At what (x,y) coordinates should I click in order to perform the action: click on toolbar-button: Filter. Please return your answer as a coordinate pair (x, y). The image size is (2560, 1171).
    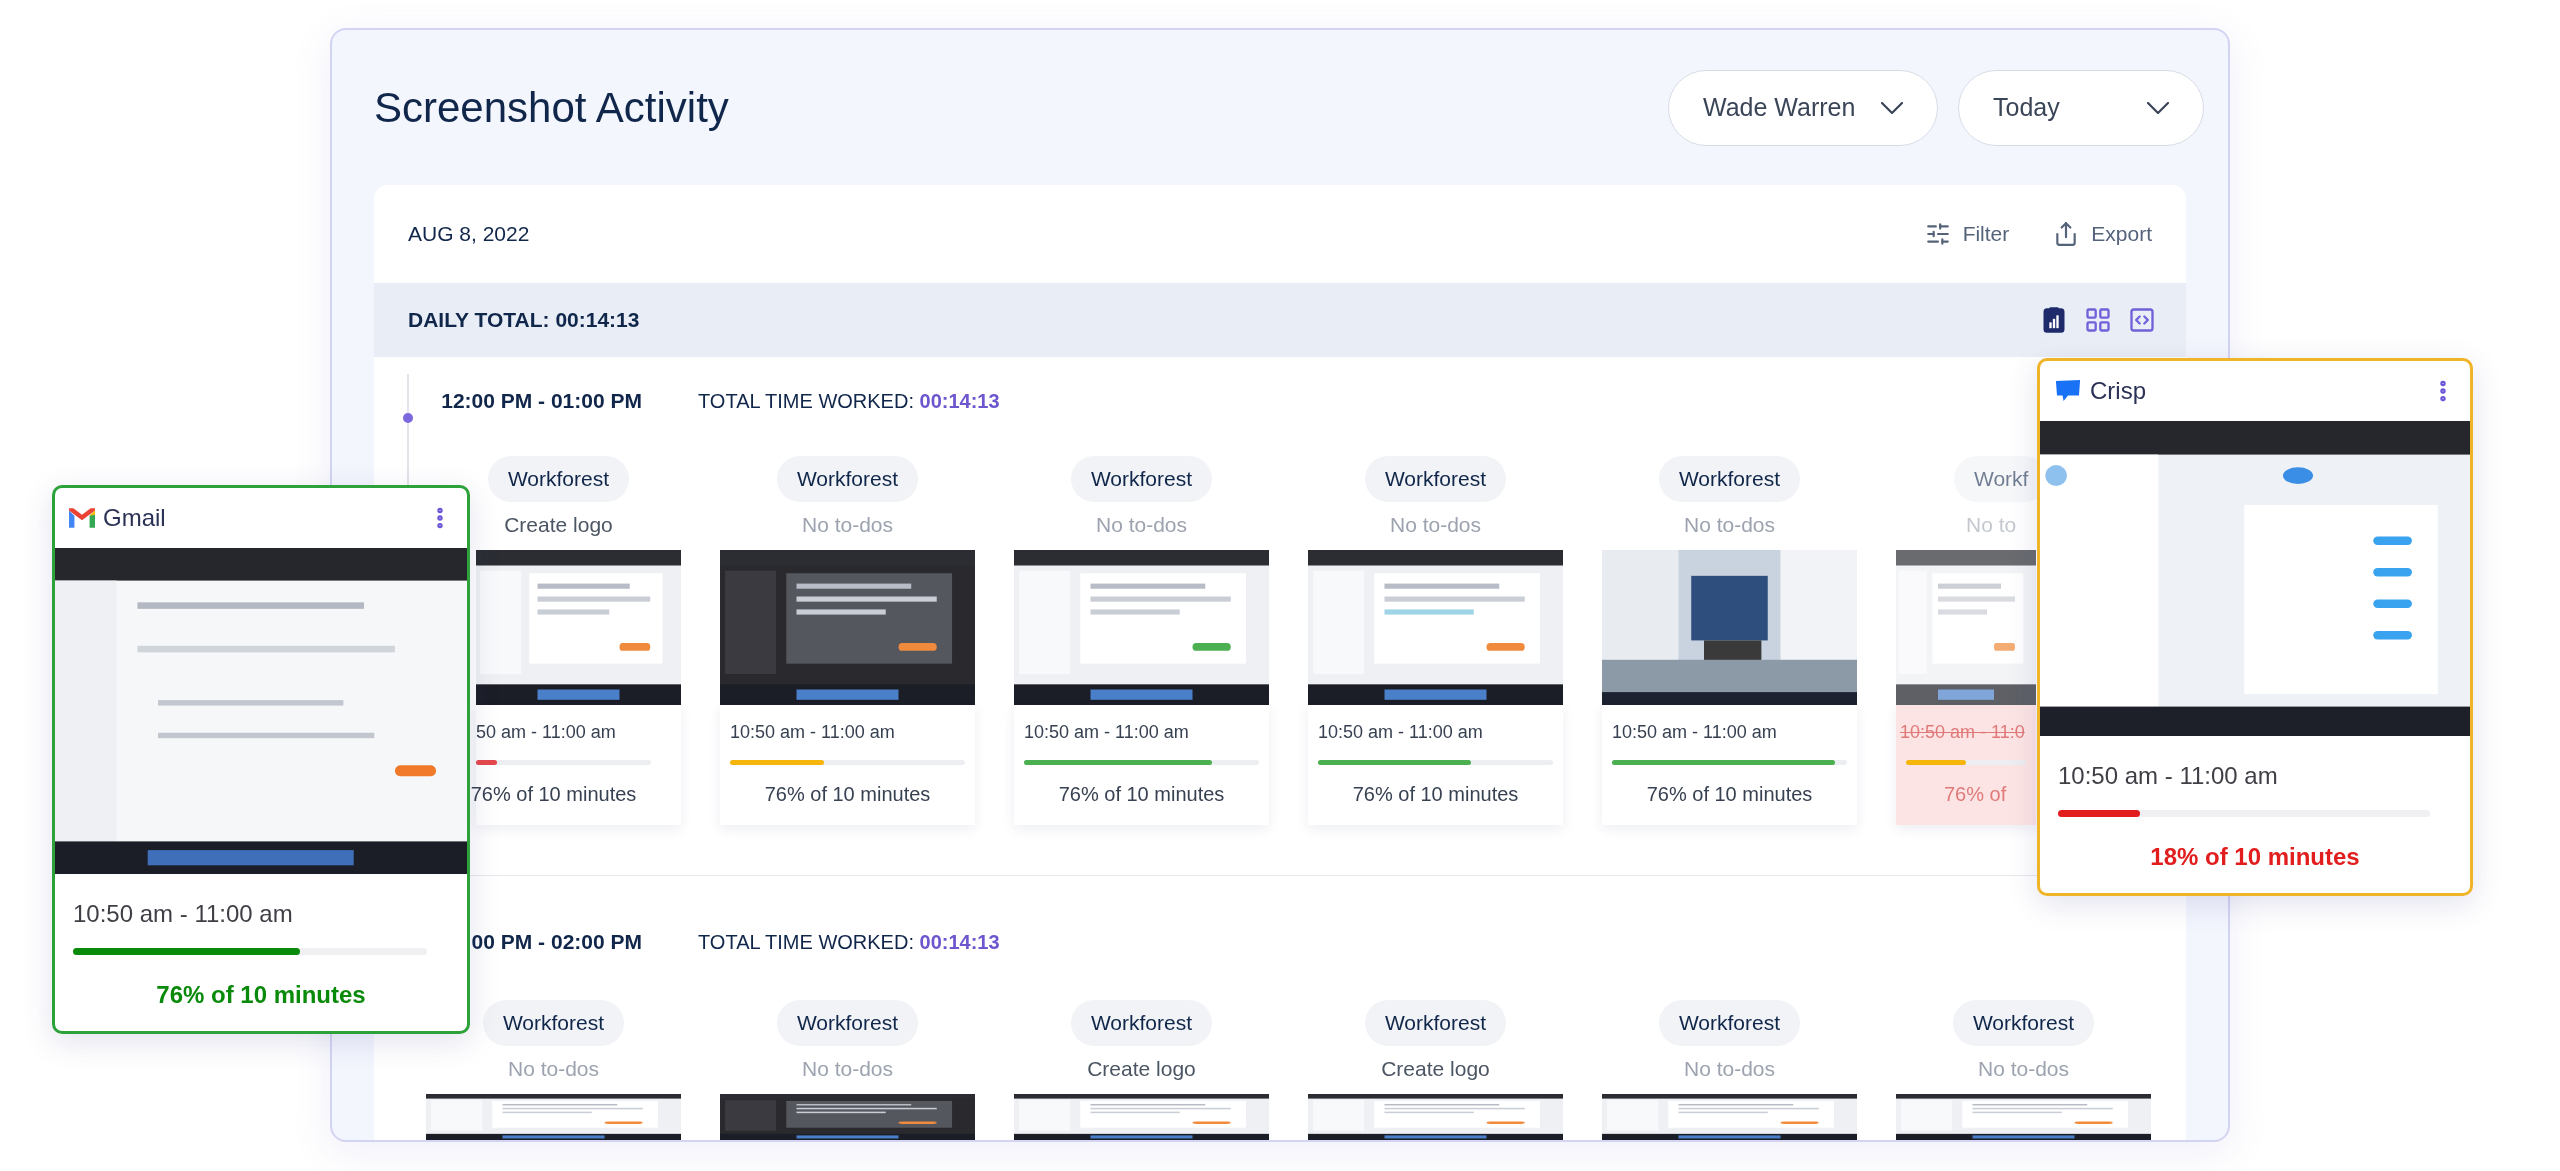
    Looking at the image, I should click on (1967, 234).